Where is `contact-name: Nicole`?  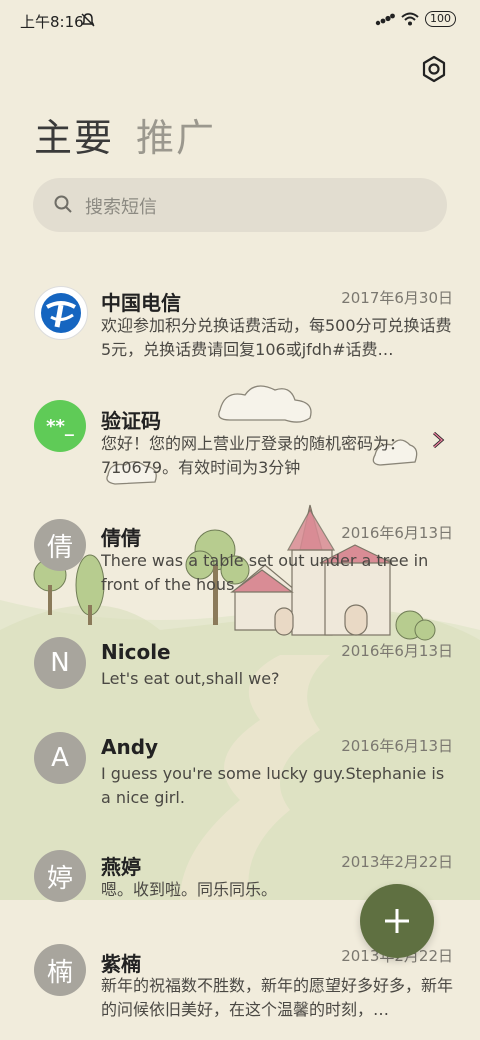 contact-name: Nicole is located at coordinates (136, 652).